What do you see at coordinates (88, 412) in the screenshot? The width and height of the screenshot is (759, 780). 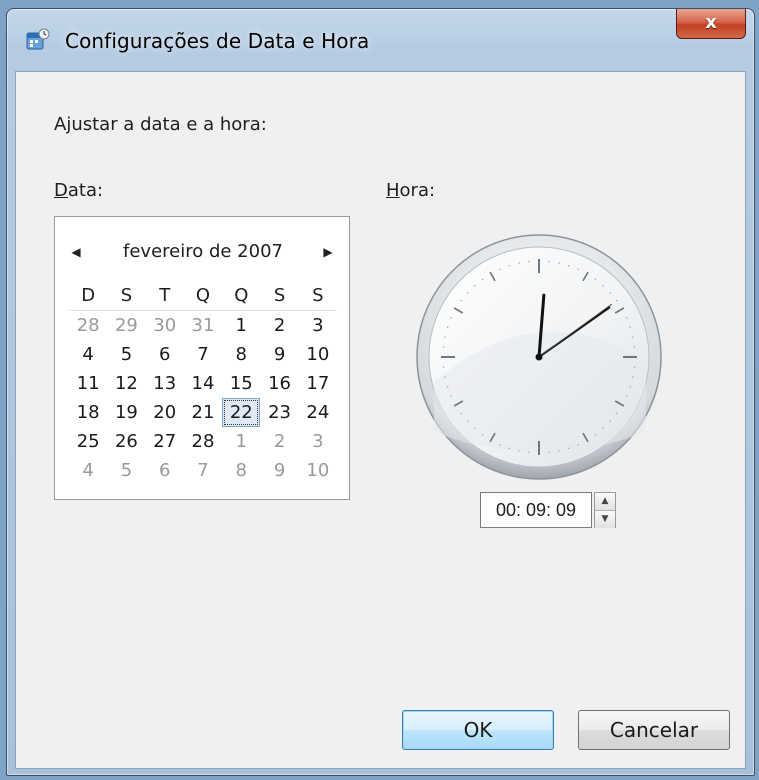 I see `calendar-day: 18` at bounding box center [88, 412].